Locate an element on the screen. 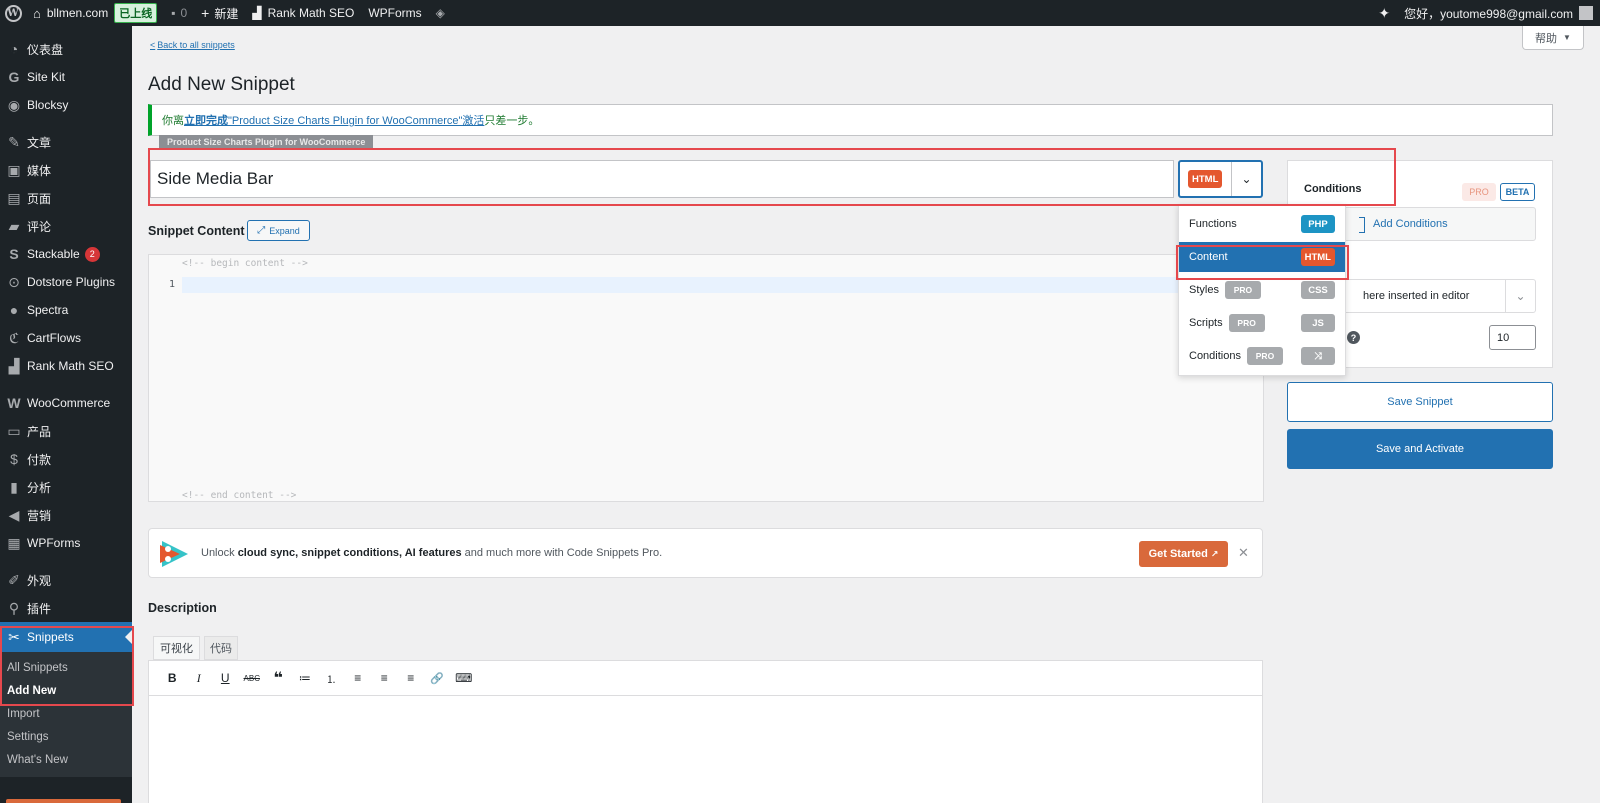  stackable-icon: S is located at coordinates (14, 254).